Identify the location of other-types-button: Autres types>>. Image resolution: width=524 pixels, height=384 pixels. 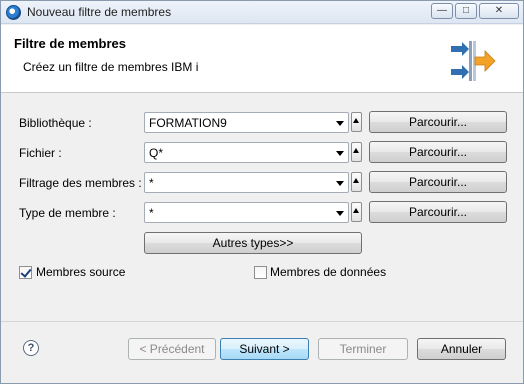
(253, 243).